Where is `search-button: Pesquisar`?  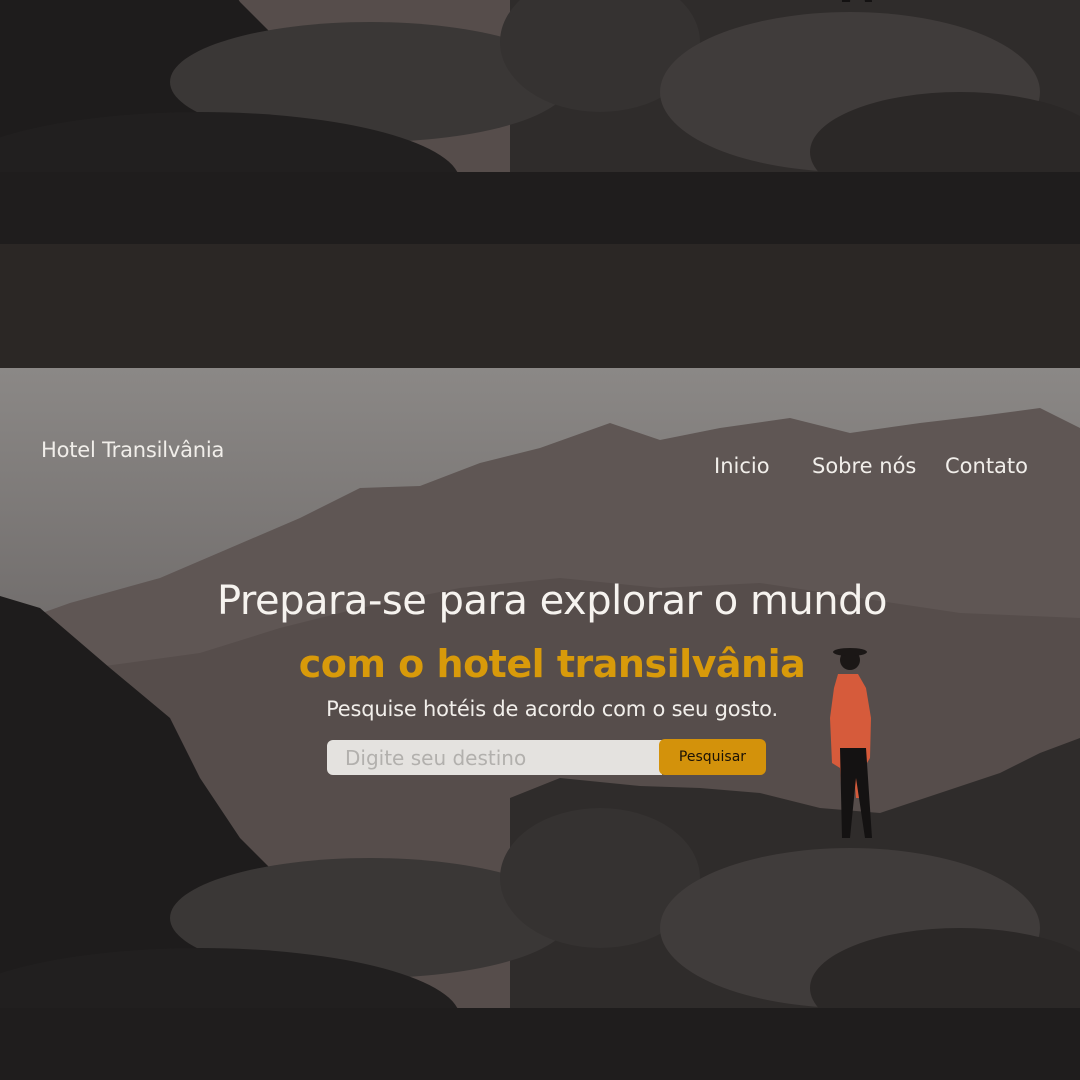 search-button: Pesquisar is located at coordinates (712, 757).